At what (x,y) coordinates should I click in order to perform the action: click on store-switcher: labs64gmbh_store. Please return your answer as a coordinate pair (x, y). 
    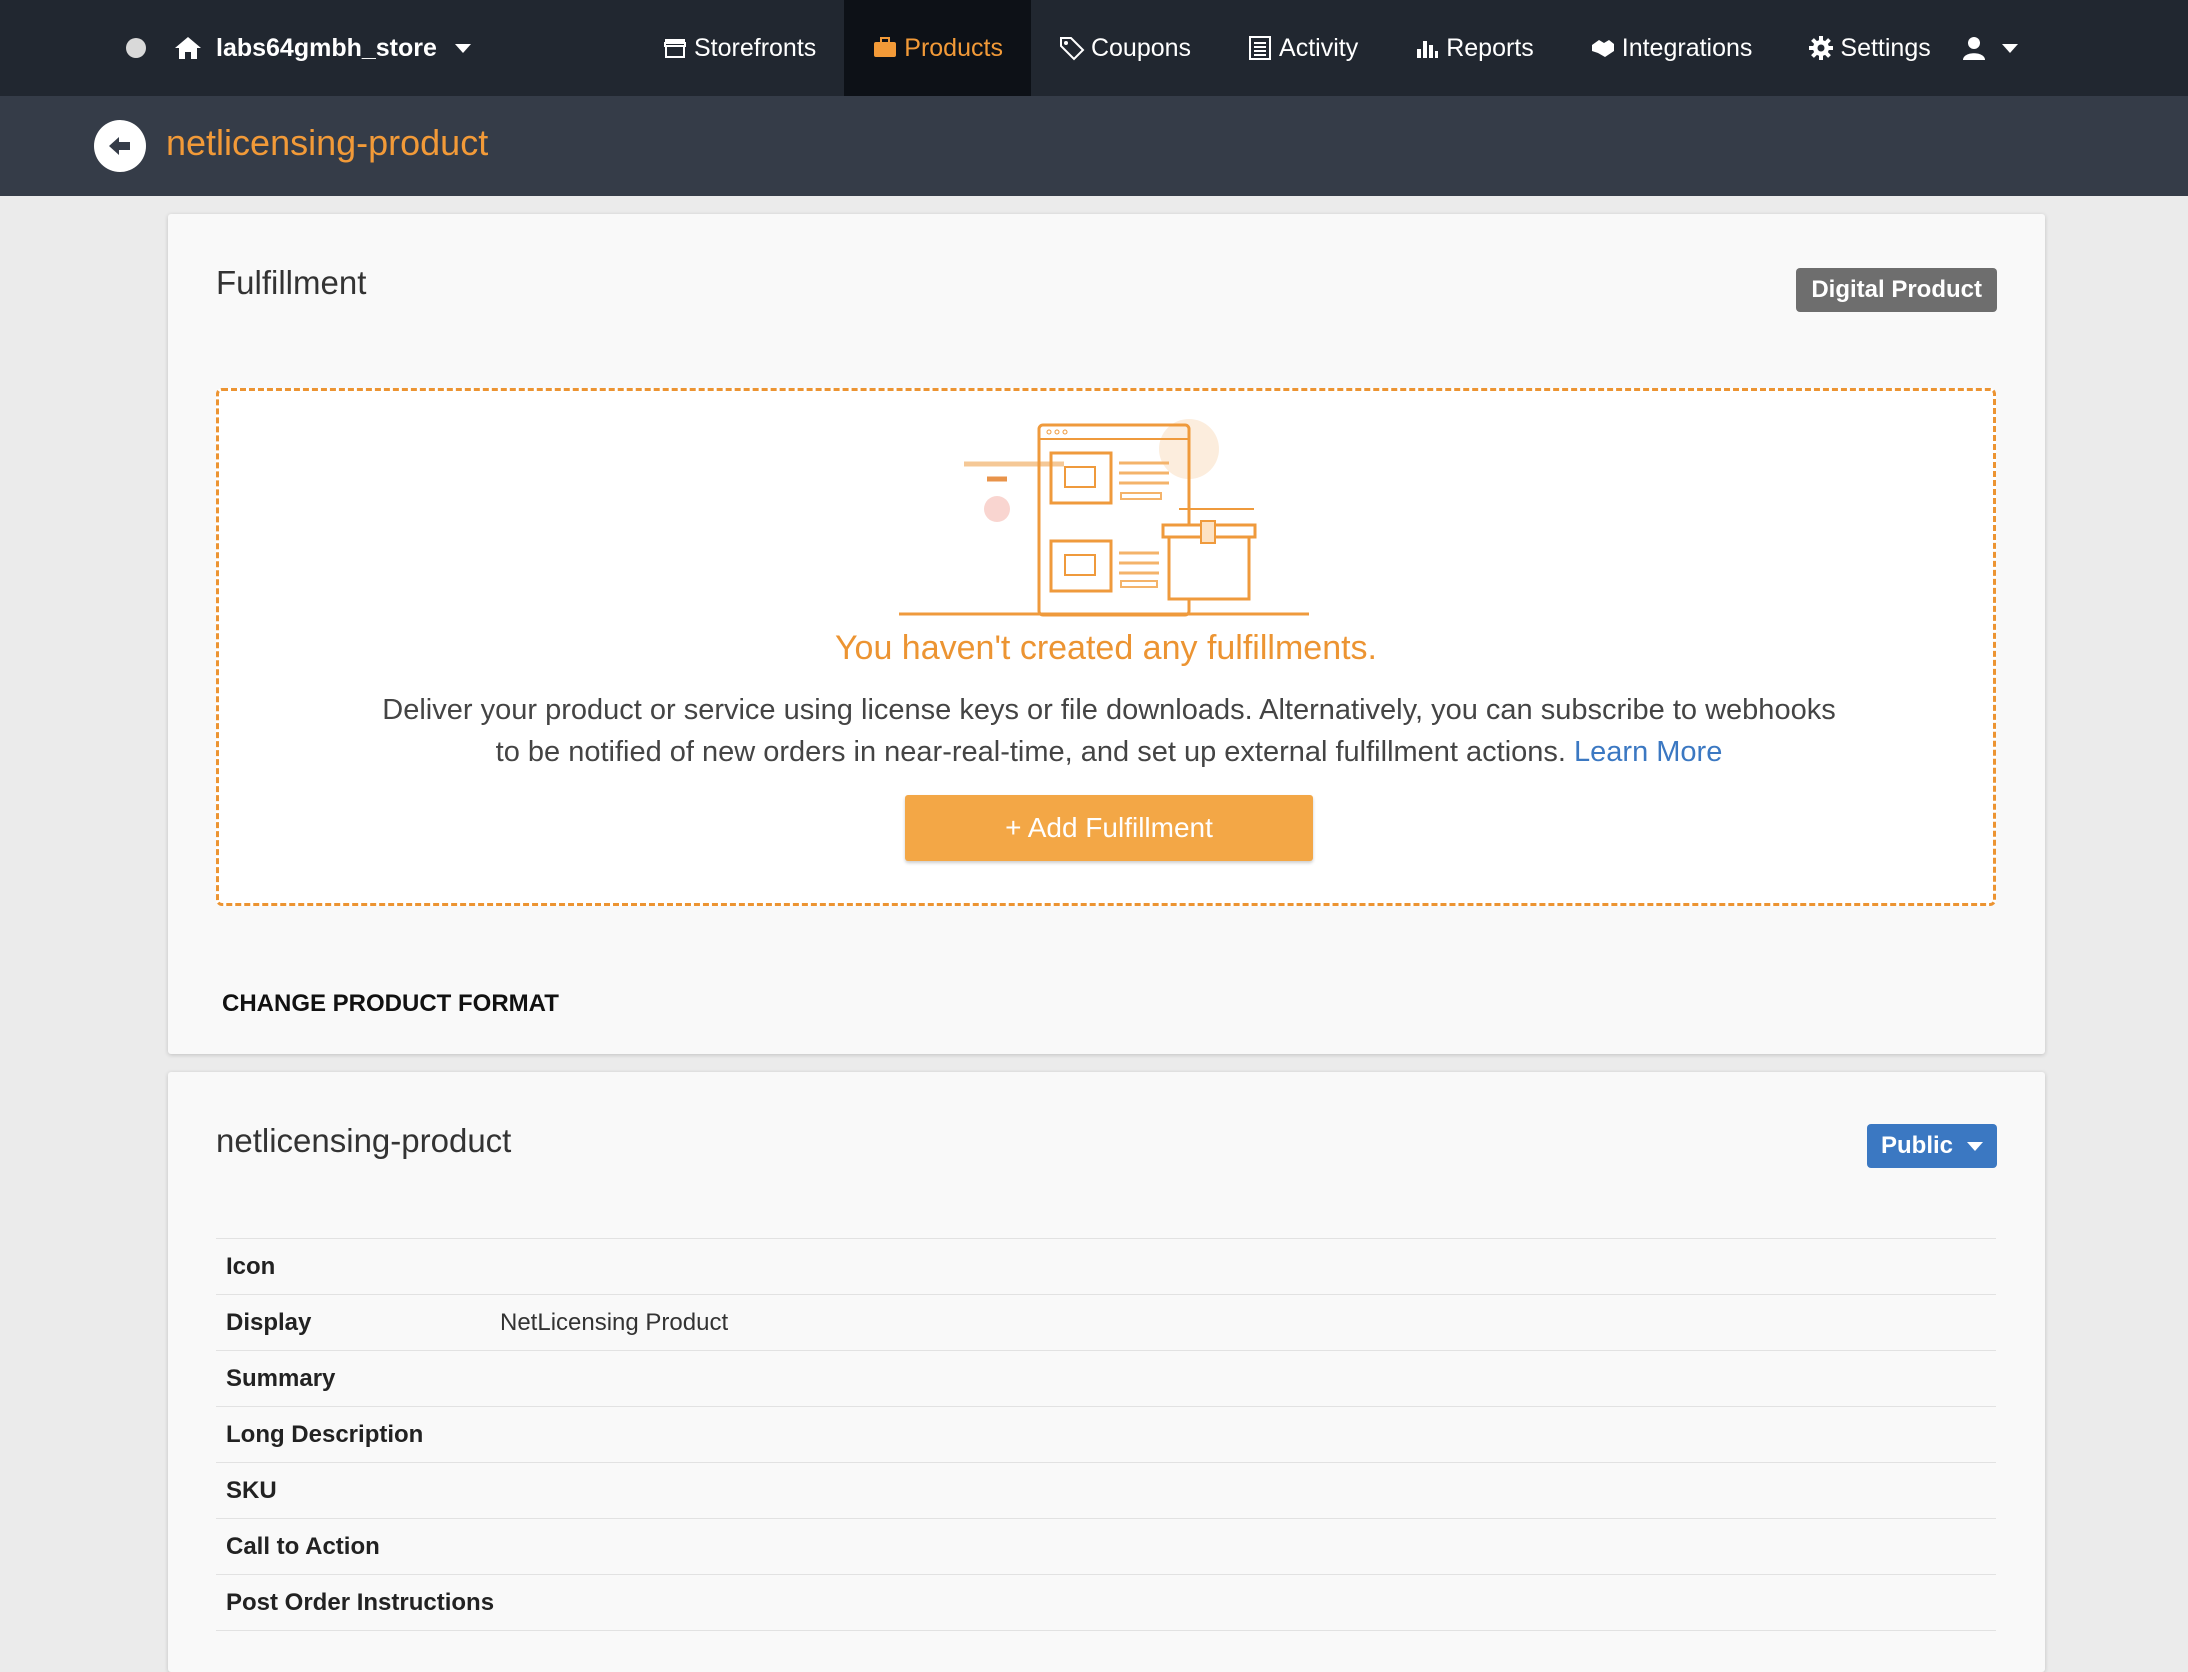
    Looking at the image, I should click on (298, 48).